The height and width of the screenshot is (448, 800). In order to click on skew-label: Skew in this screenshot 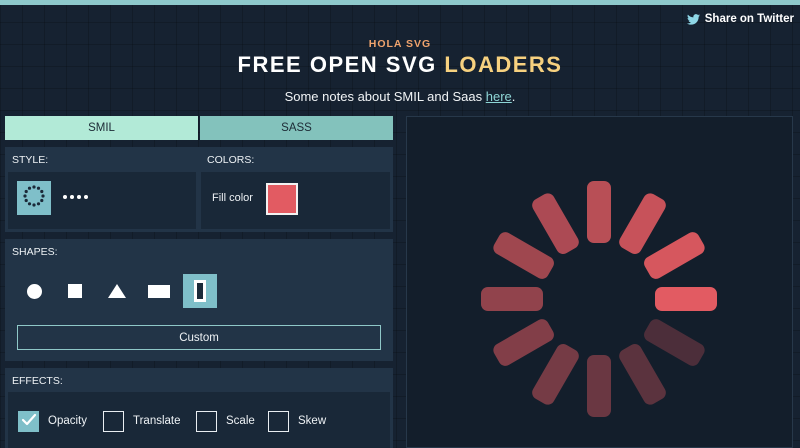, I will do `click(312, 421)`.